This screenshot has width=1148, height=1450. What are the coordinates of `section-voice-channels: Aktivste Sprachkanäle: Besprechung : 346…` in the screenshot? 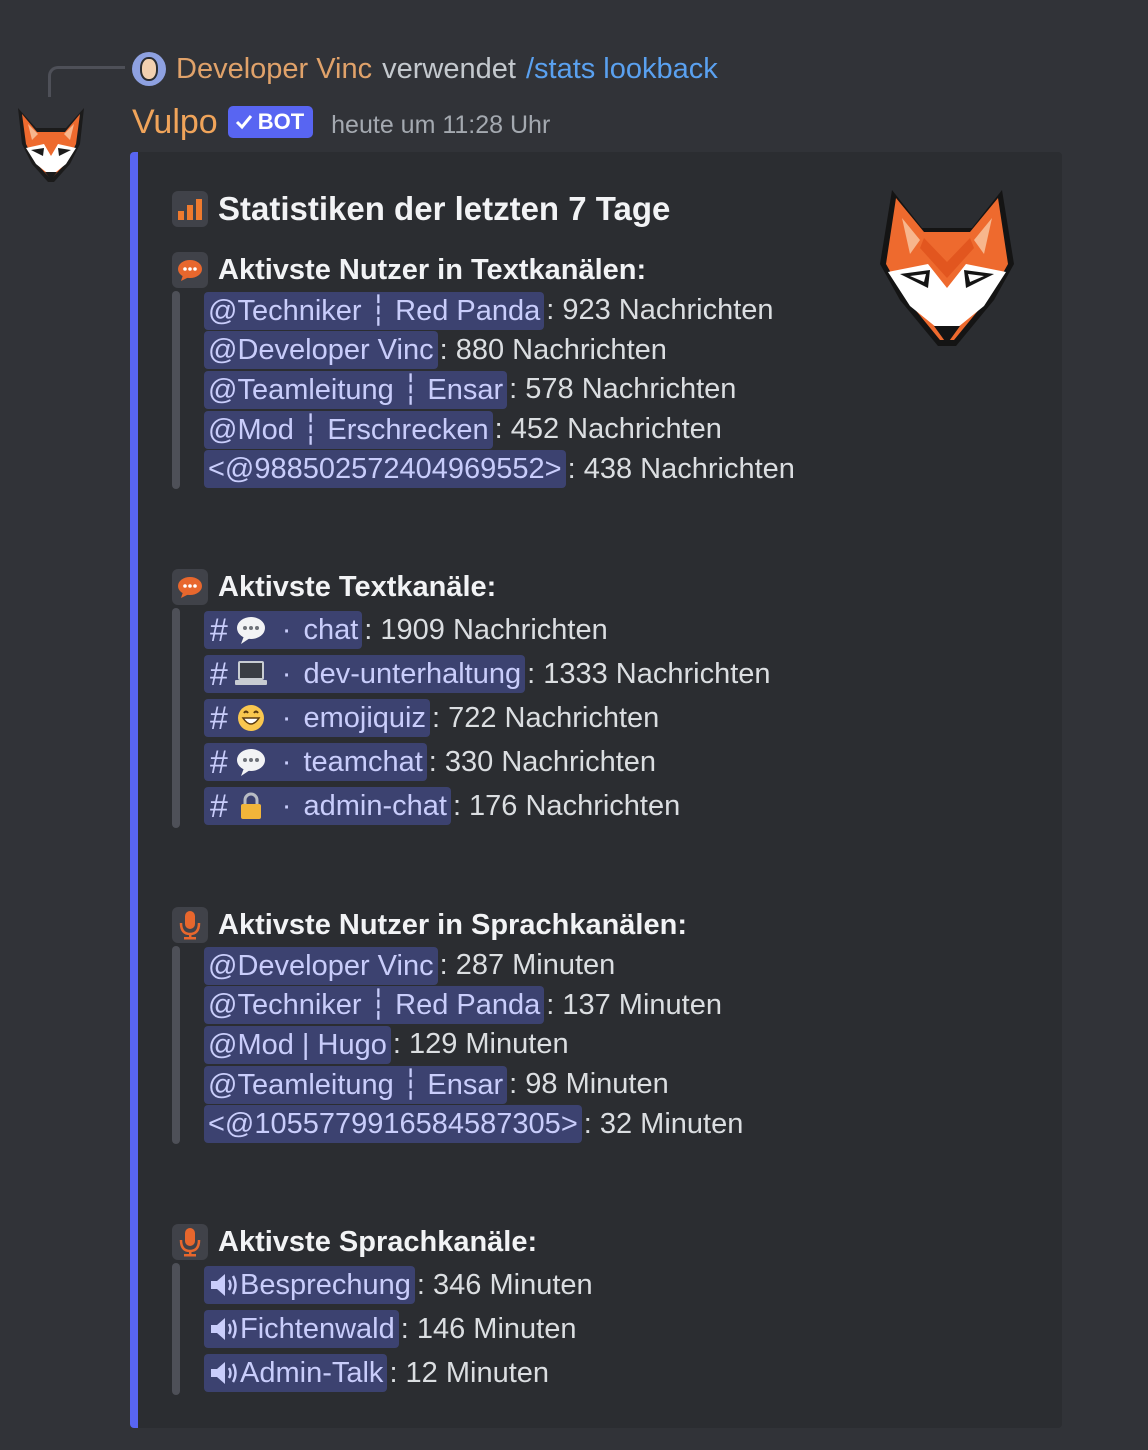 It's located at (382, 1308).